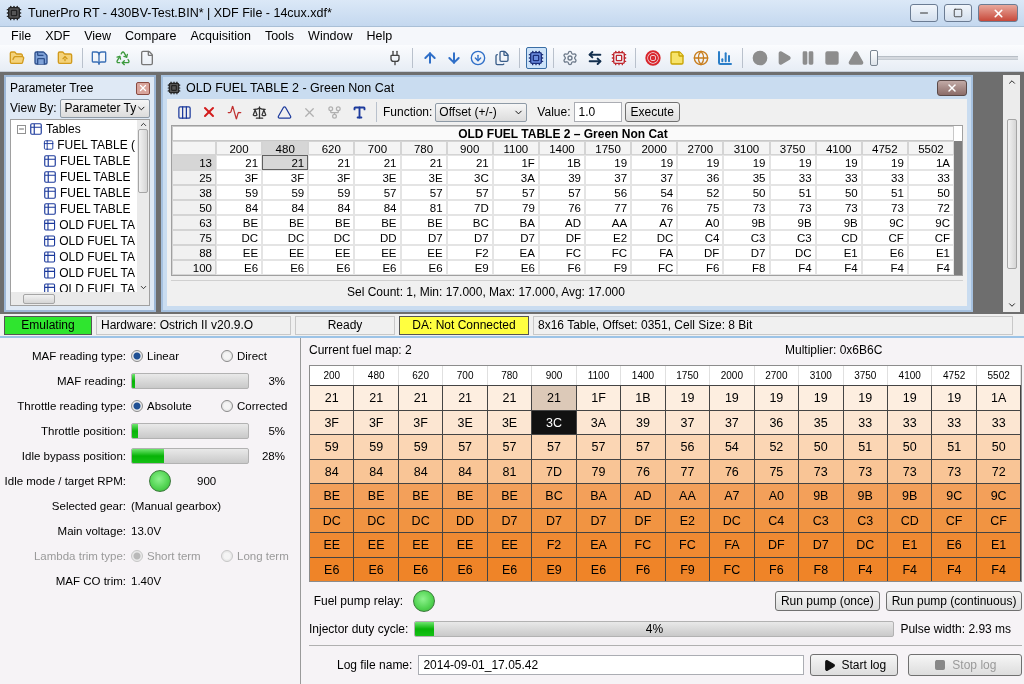 The width and height of the screenshot is (1024, 684). What do you see at coordinates (792, 148) in the screenshot?
I see `column-header: 3750` at bounding box center [792, 148].